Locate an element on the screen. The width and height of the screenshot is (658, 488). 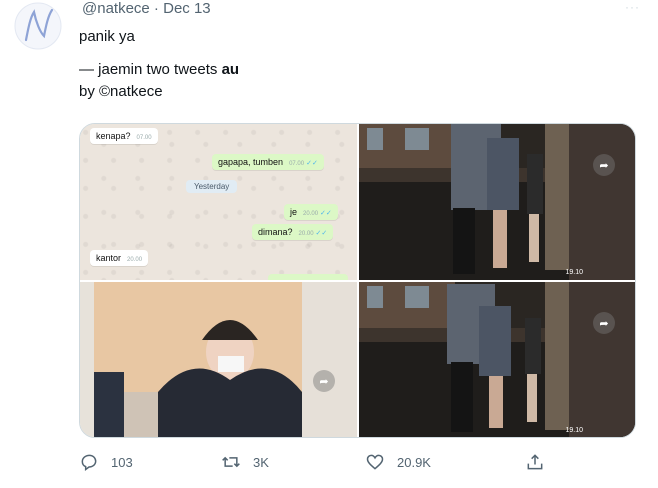
tweet-actions: 103 3K 20.9K is located at coordinates (319, 462).